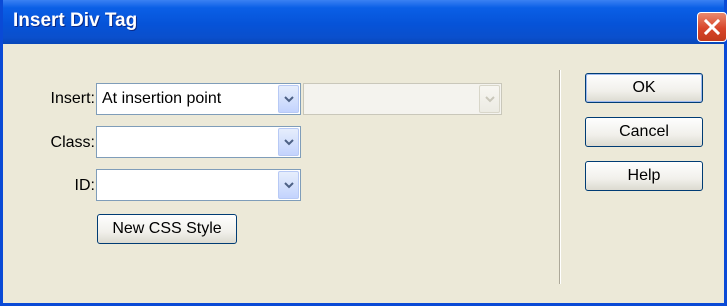  Describe the element at coordinates (198, 142) in the screenshot. I see `class-select` at that location.